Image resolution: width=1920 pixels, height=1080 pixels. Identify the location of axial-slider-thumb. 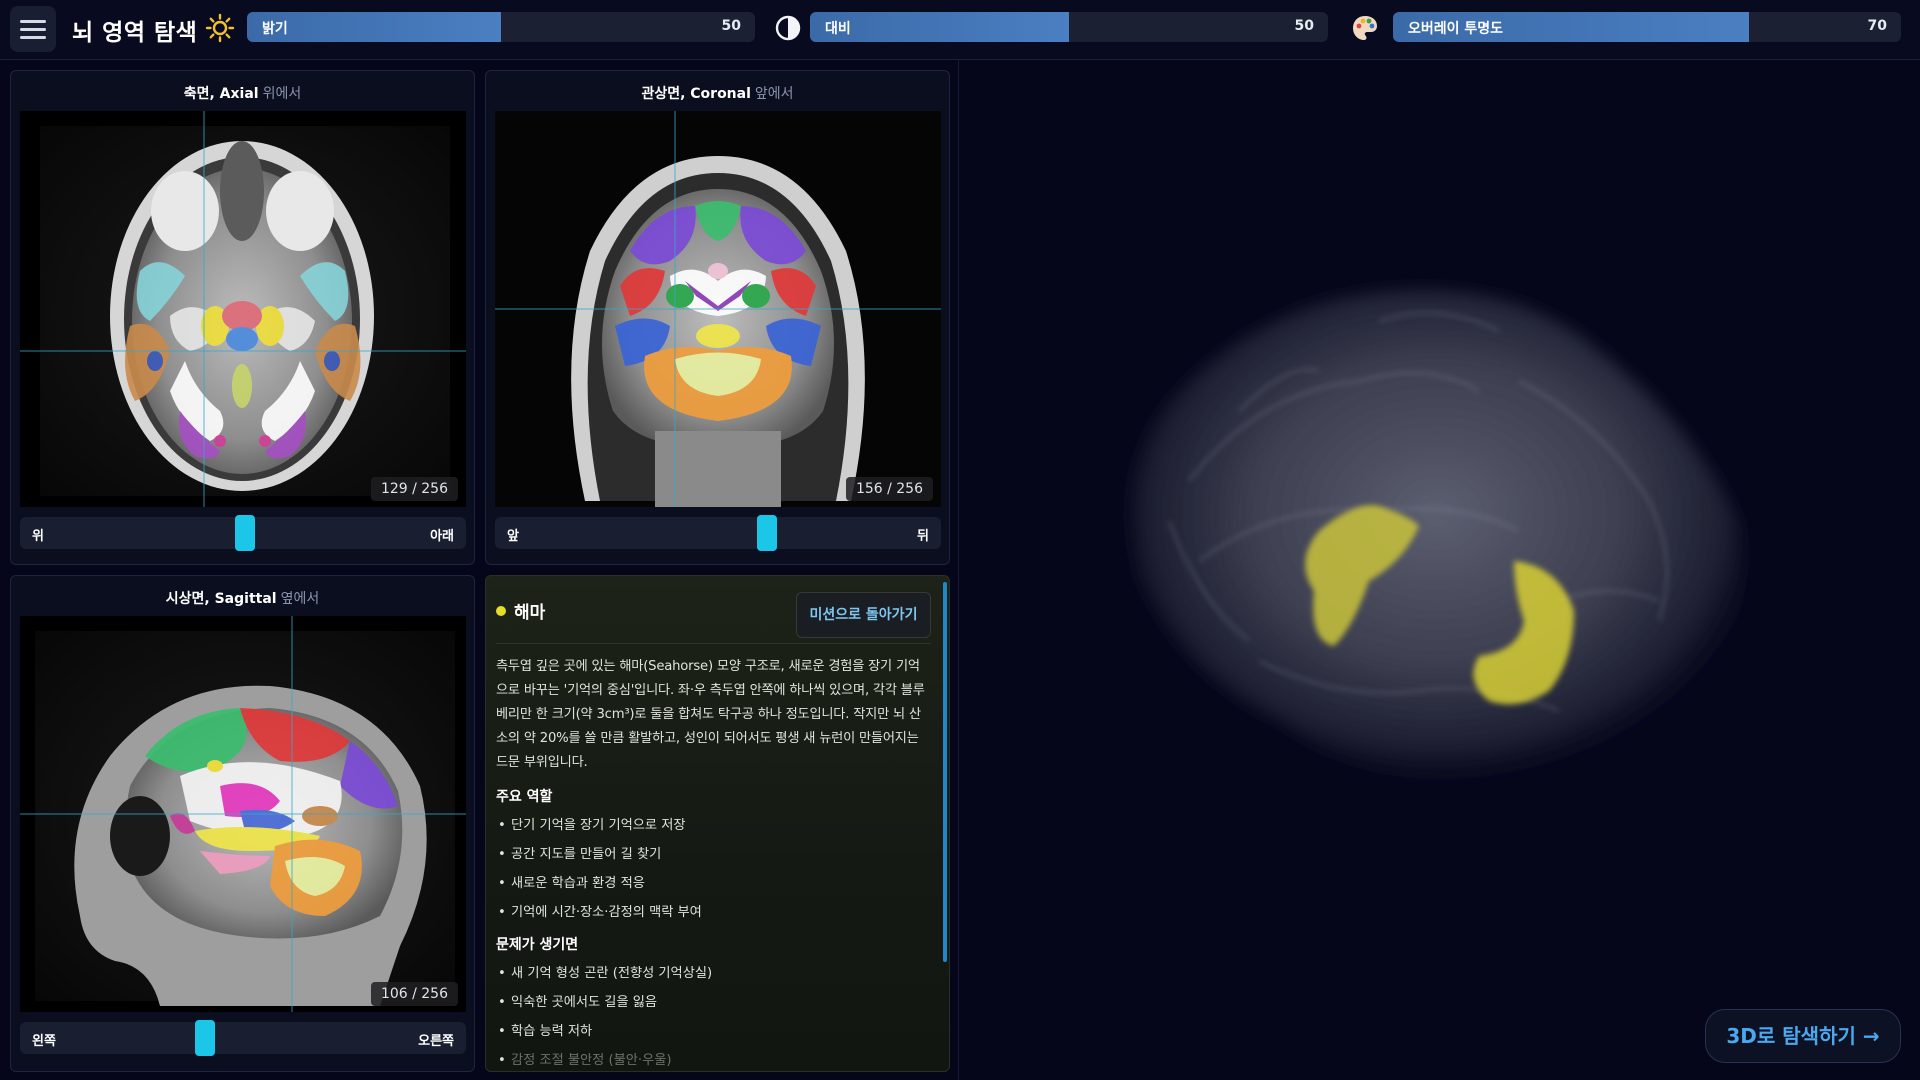
(244, 533).